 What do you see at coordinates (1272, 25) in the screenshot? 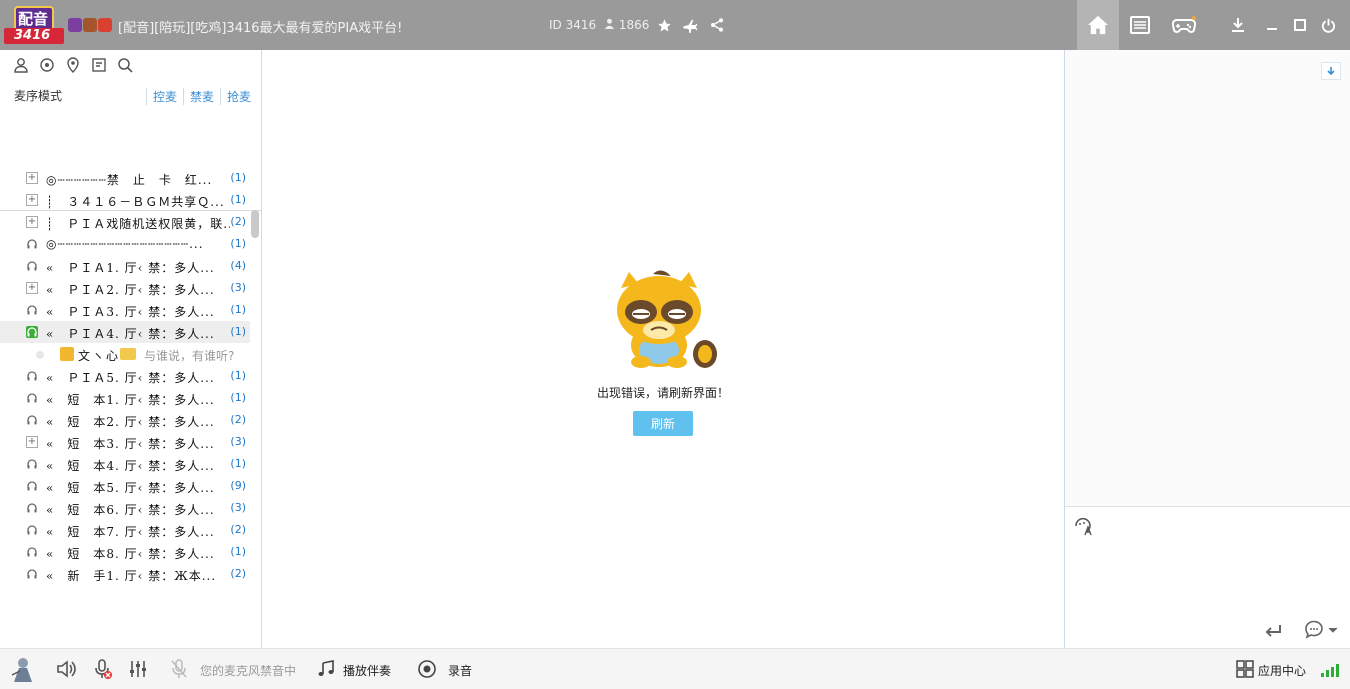
I see `minimize-button` at bounding box center [1272, 25].